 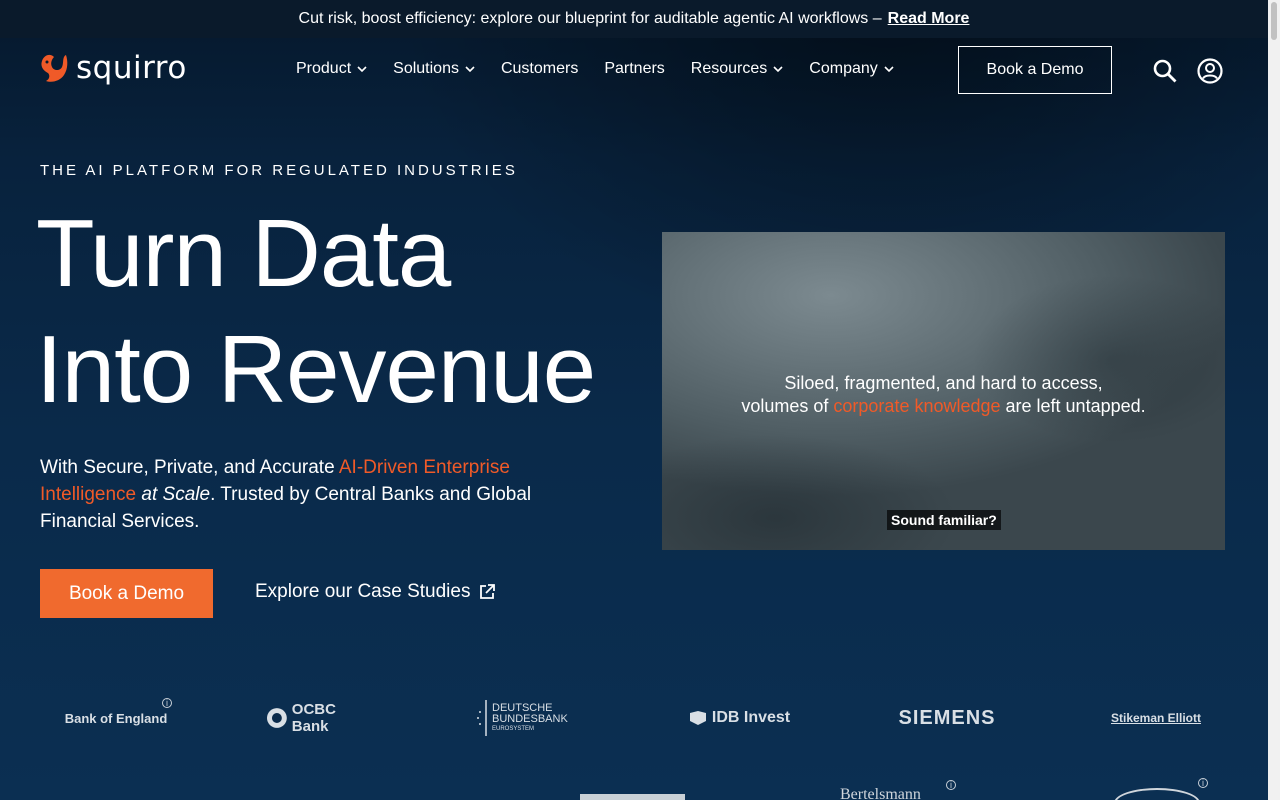 I want to click on nav-item-product: Product, so click(x=331, y=69).